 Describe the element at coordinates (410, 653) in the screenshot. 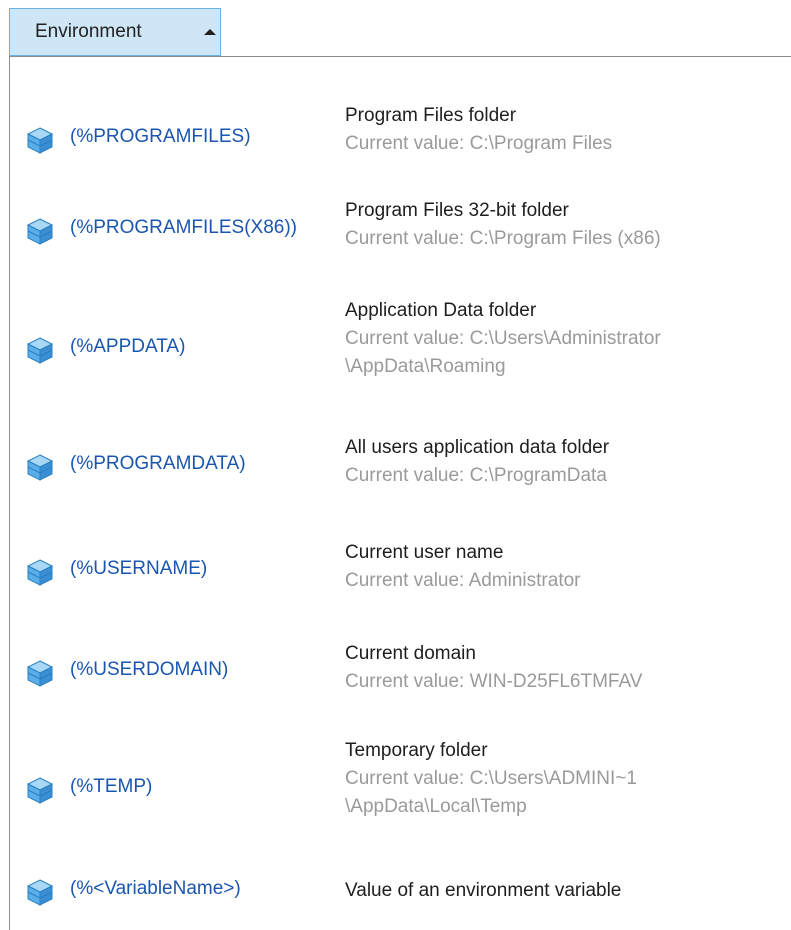

I see `variable-description: Current domain` at that location.